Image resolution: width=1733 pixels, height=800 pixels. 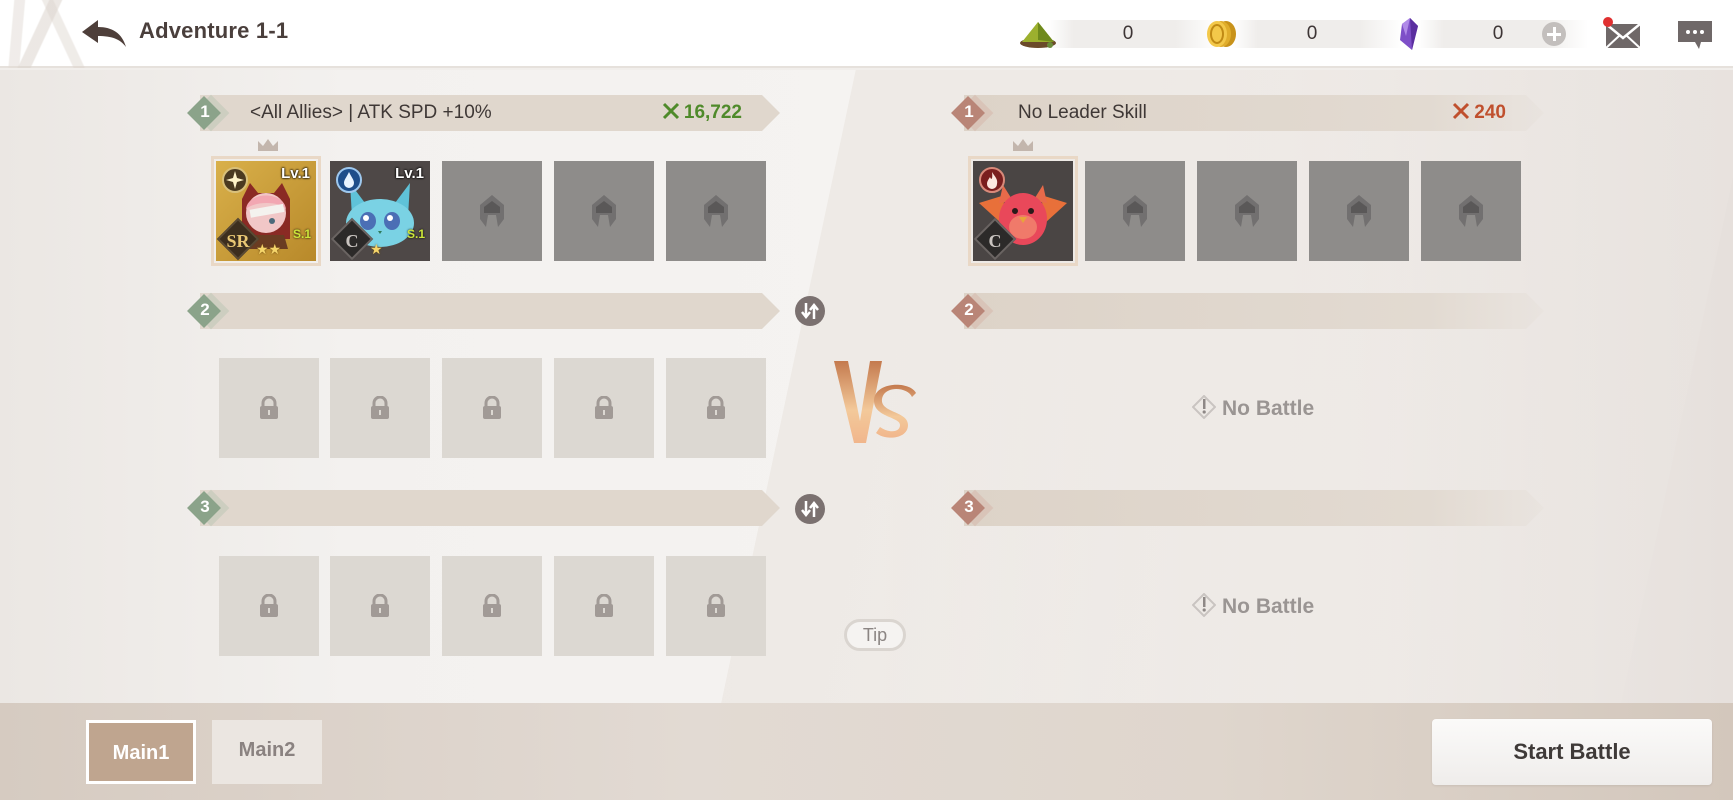 What do you see at coordinates (810, 311) in the screenshot?
I see `swap-team-2-button` at bounding box center [810, 311].